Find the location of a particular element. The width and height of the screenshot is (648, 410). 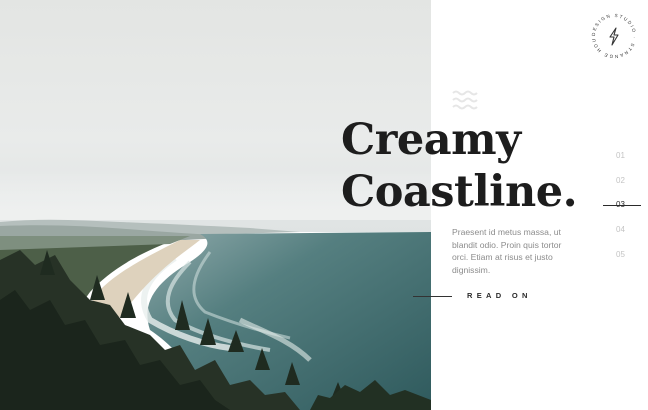

pager-label: 03 is located at coordinates (620, 205).